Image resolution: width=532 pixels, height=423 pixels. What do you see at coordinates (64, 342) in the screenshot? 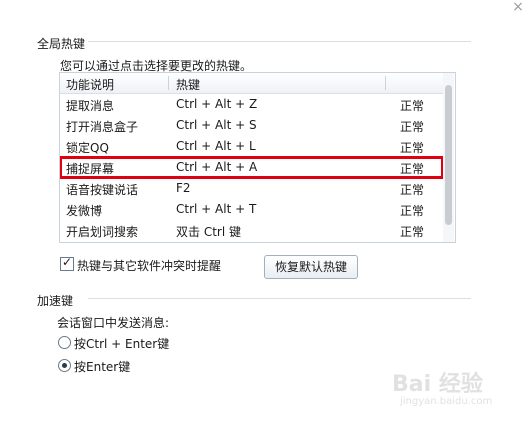
I see `radio-ctrl-enter` at bounding box center [64, 342].